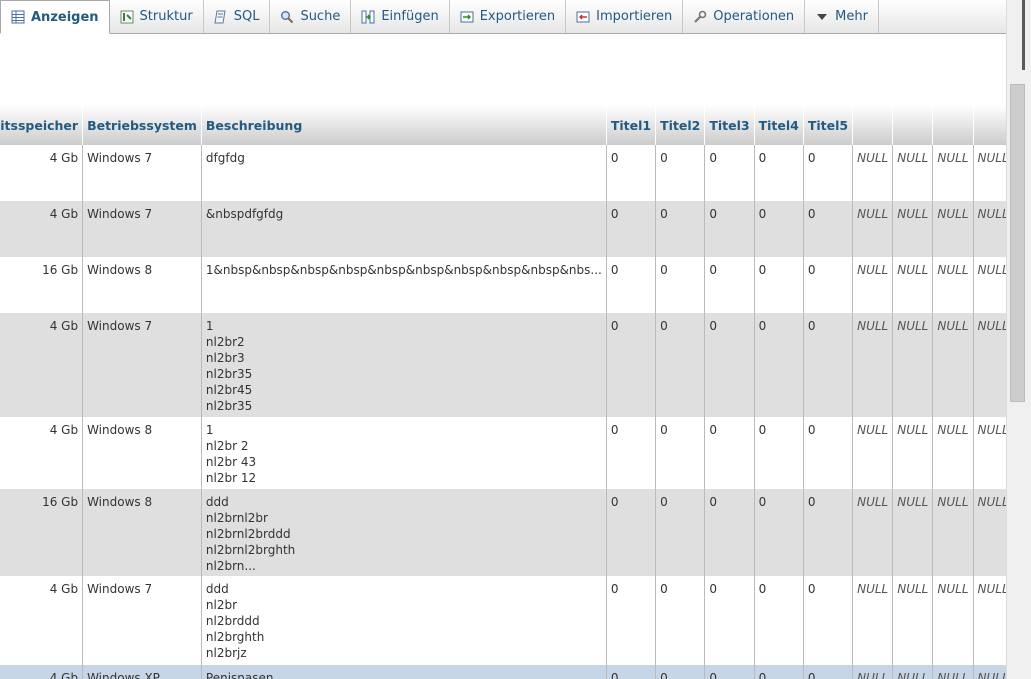 The image size is (1031, 679). Describe the element at coordinates (625, 16) in the screenshot. I see `tab-importieren: Importieren` at that location.